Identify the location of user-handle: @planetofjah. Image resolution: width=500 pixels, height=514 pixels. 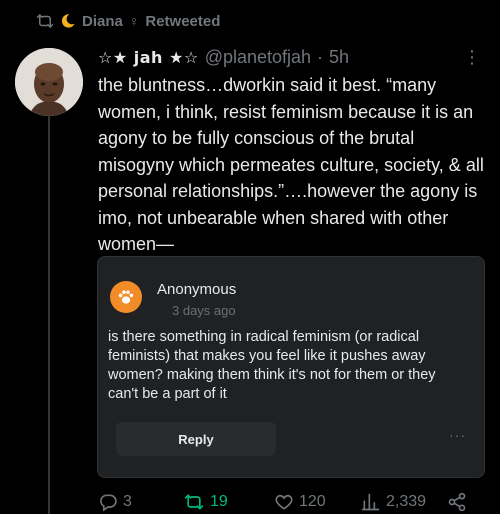
(258, 57).